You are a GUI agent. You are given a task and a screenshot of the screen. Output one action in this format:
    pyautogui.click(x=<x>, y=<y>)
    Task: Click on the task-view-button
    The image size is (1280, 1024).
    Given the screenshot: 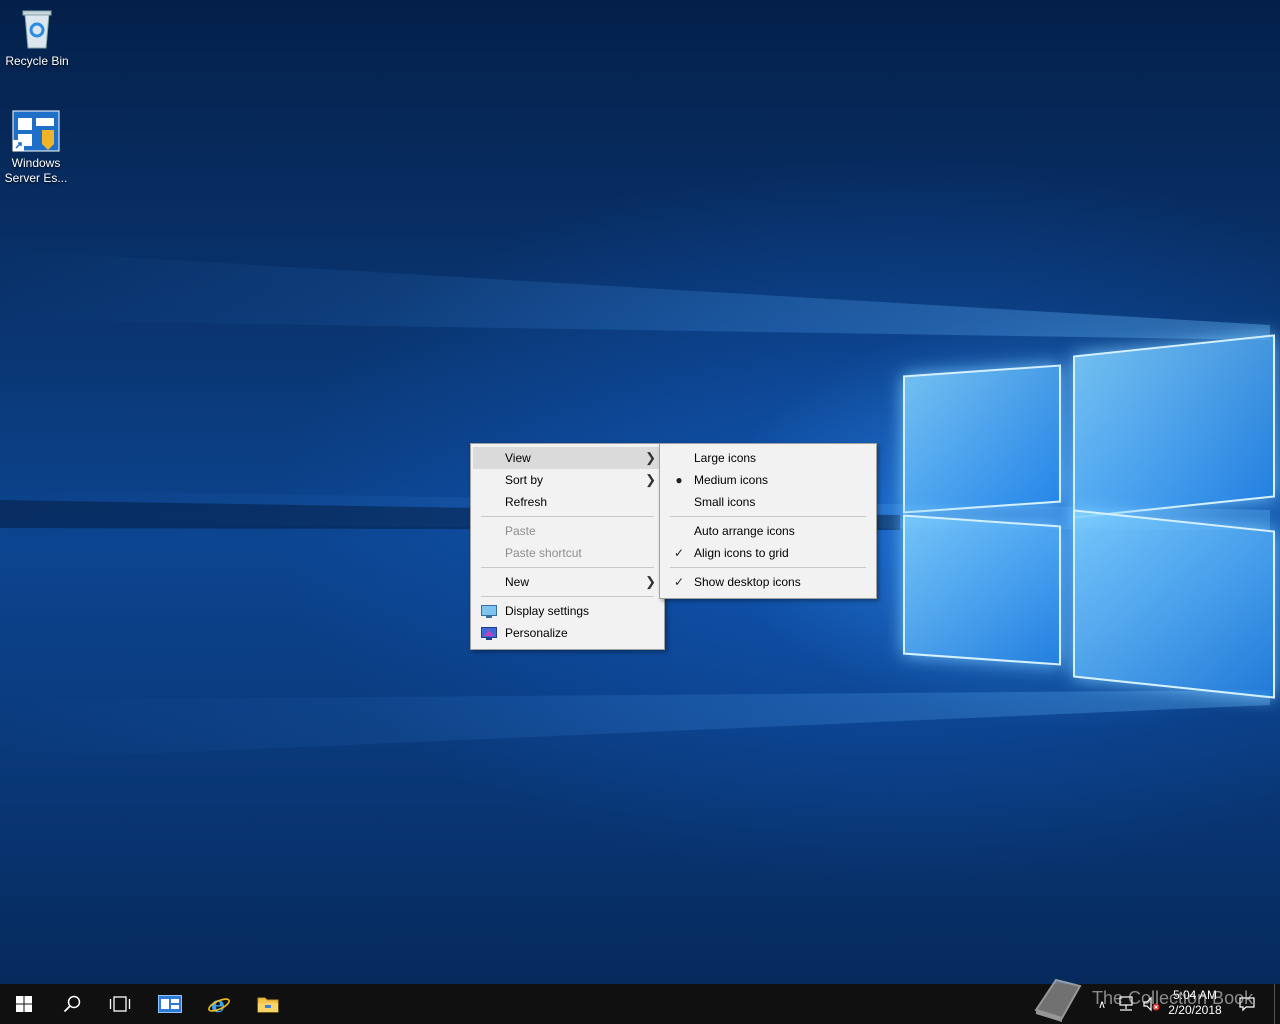 What is the action you would take?
    pyautogui.click(x=120, y=1004)
    